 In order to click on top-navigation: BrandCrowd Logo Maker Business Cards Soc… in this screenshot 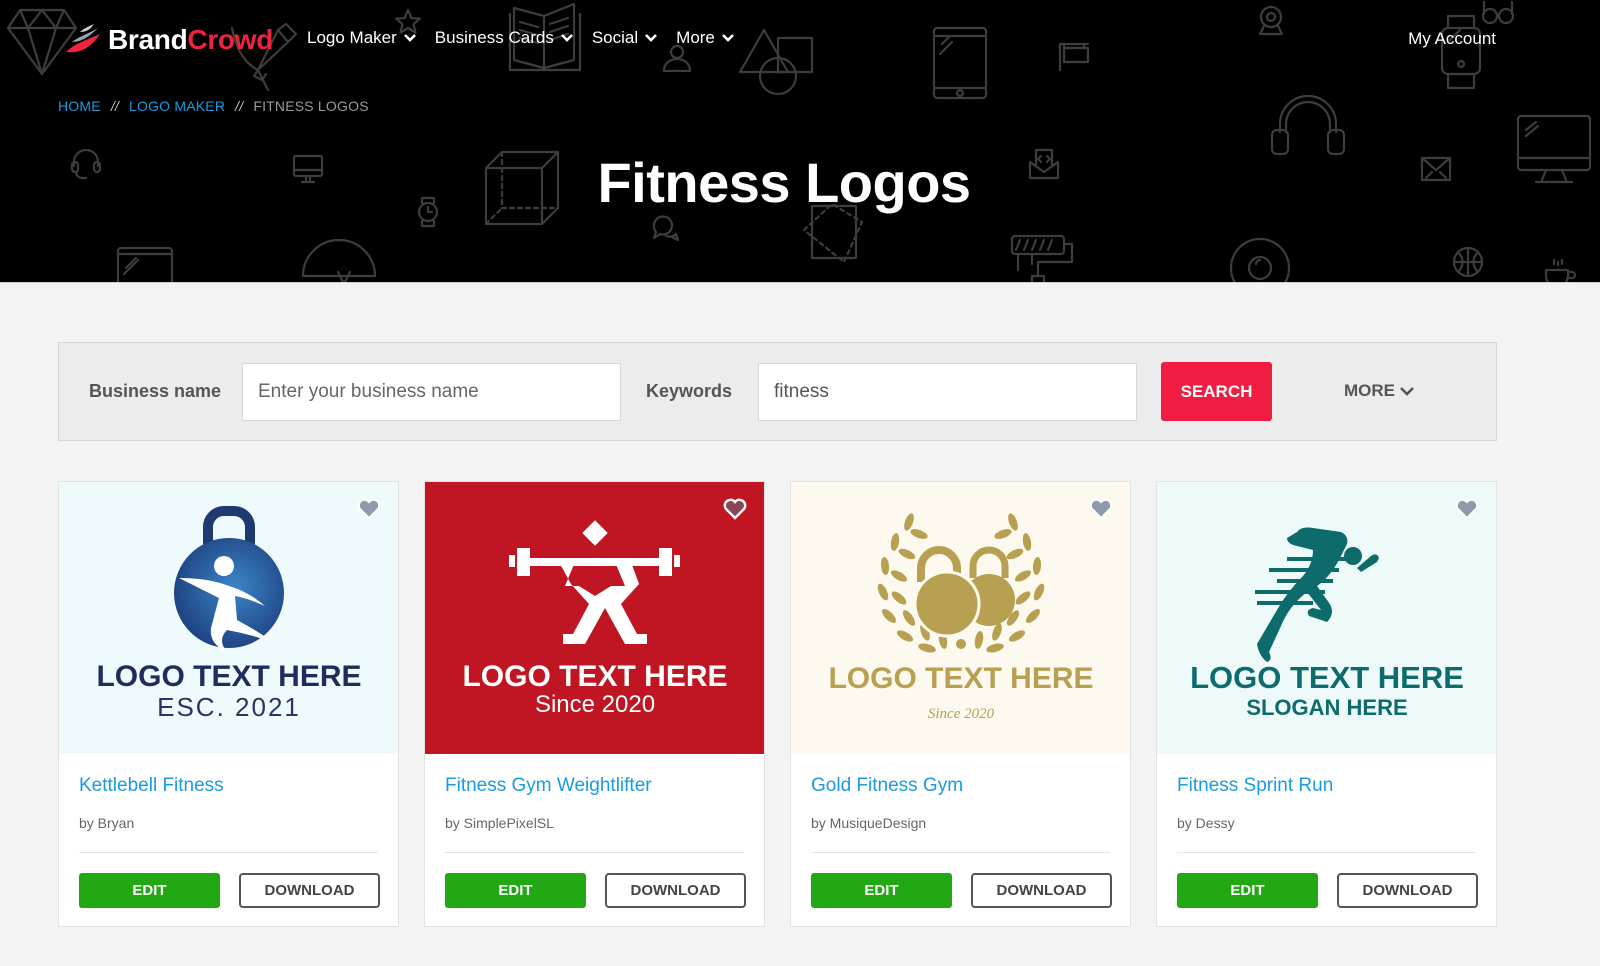, I will do `click(800, 40)`.